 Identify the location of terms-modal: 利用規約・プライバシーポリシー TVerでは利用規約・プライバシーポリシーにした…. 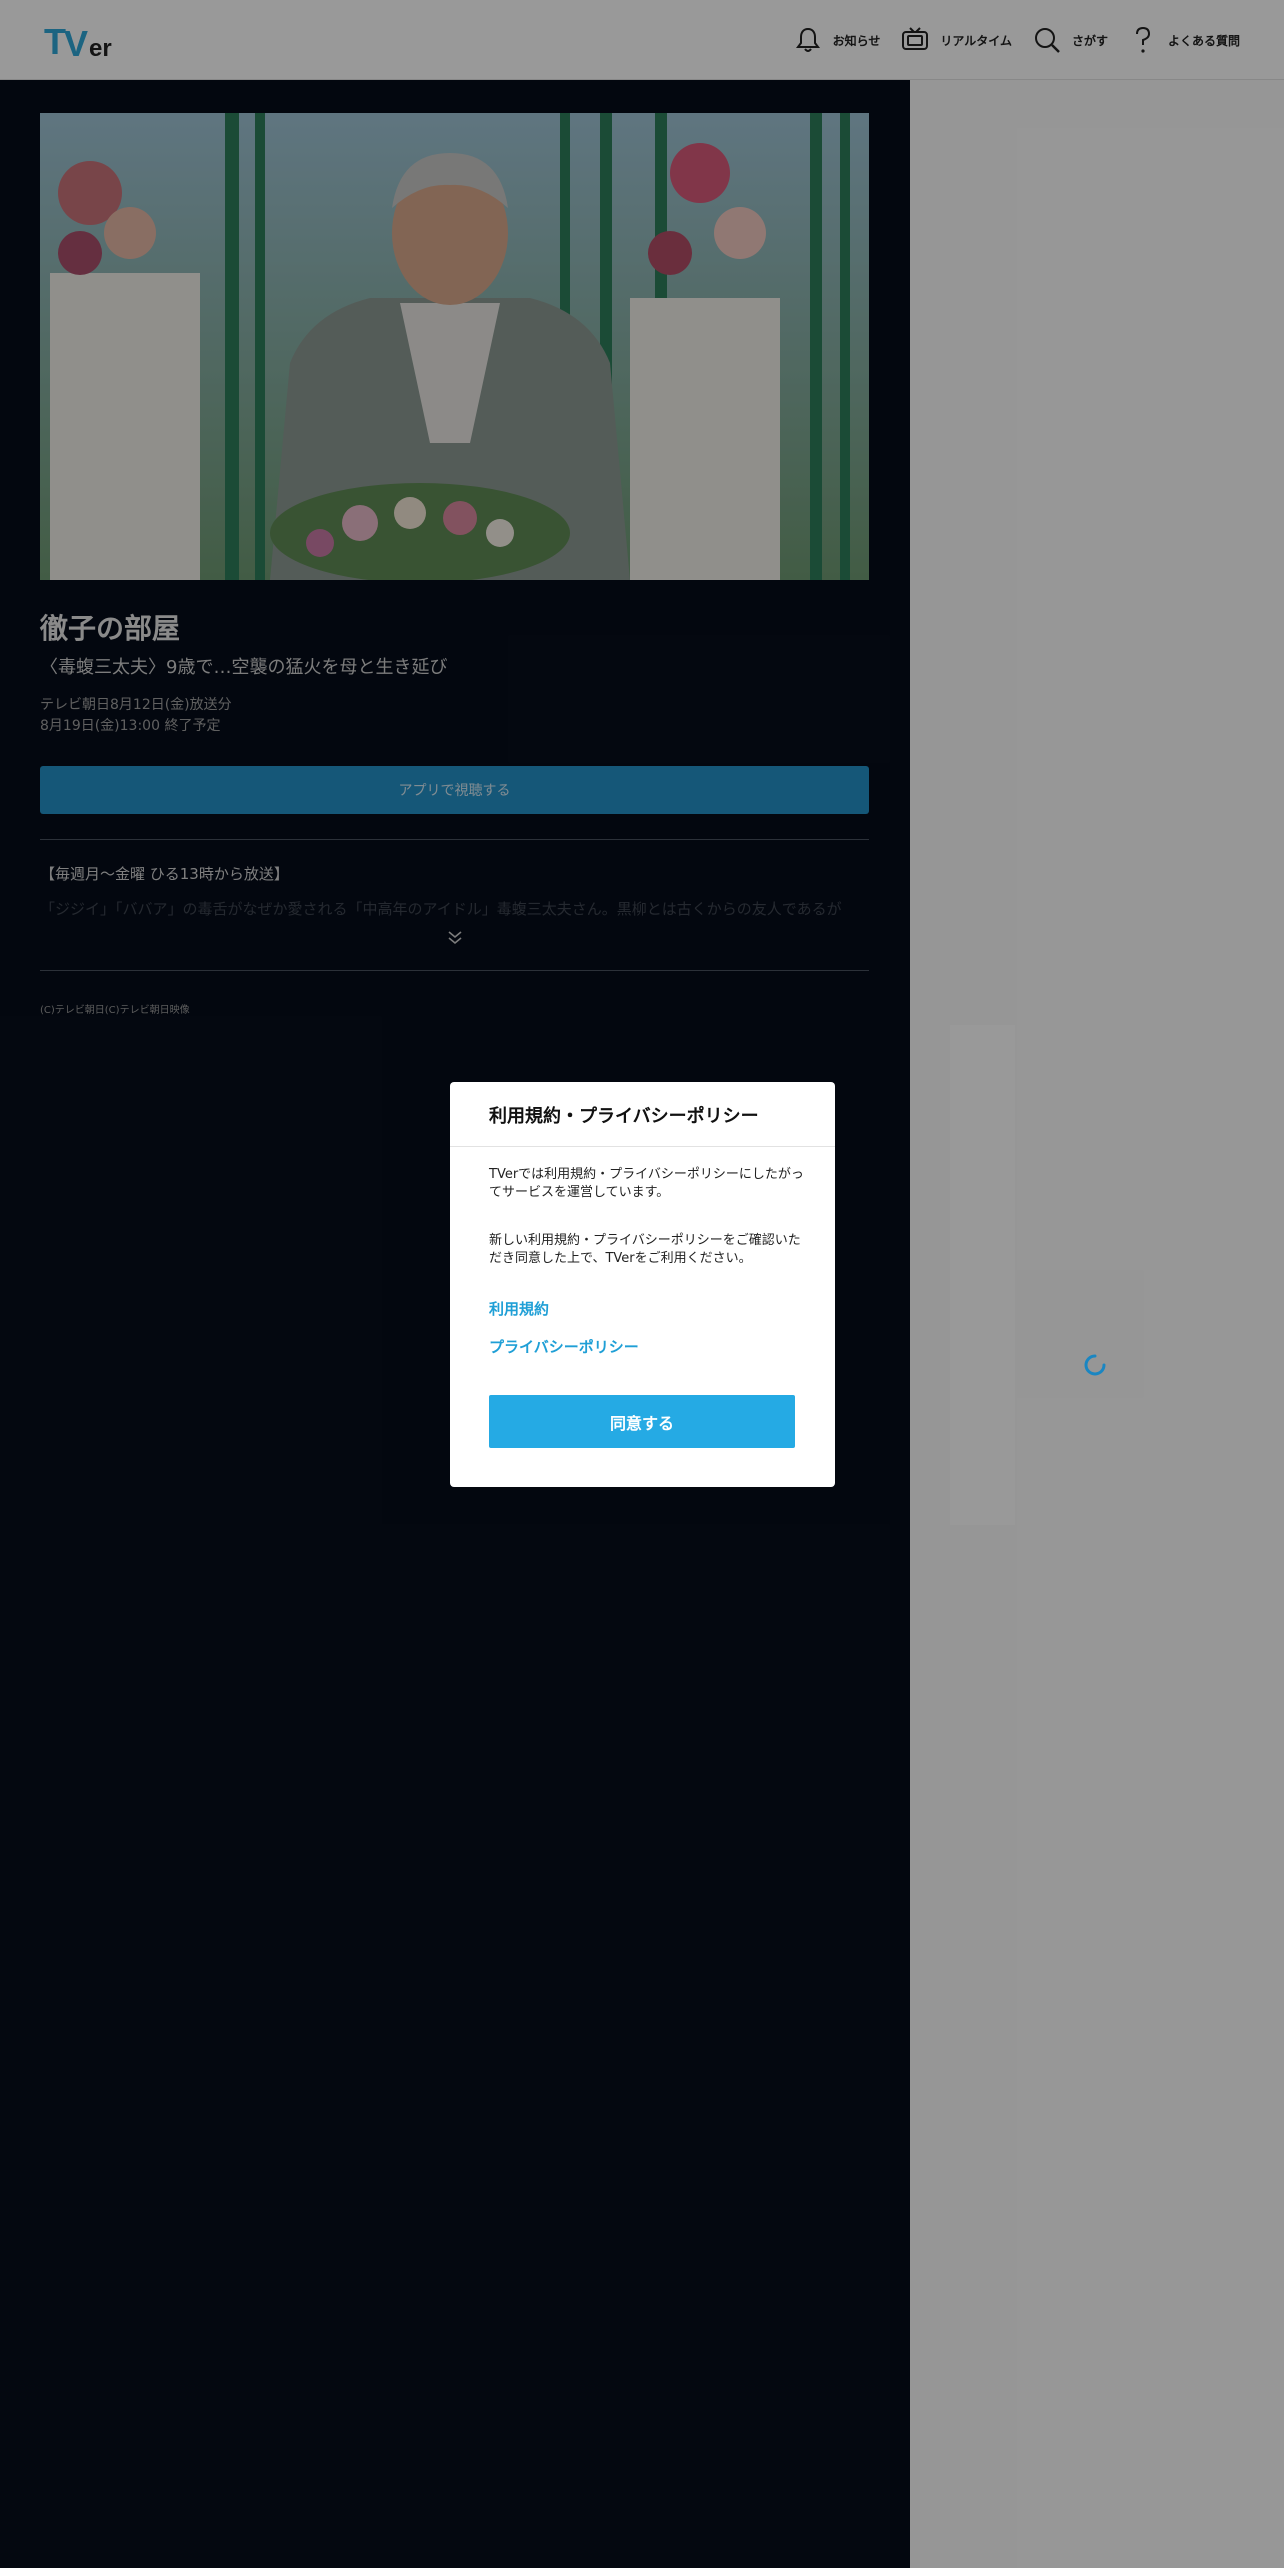
(642, 1284).